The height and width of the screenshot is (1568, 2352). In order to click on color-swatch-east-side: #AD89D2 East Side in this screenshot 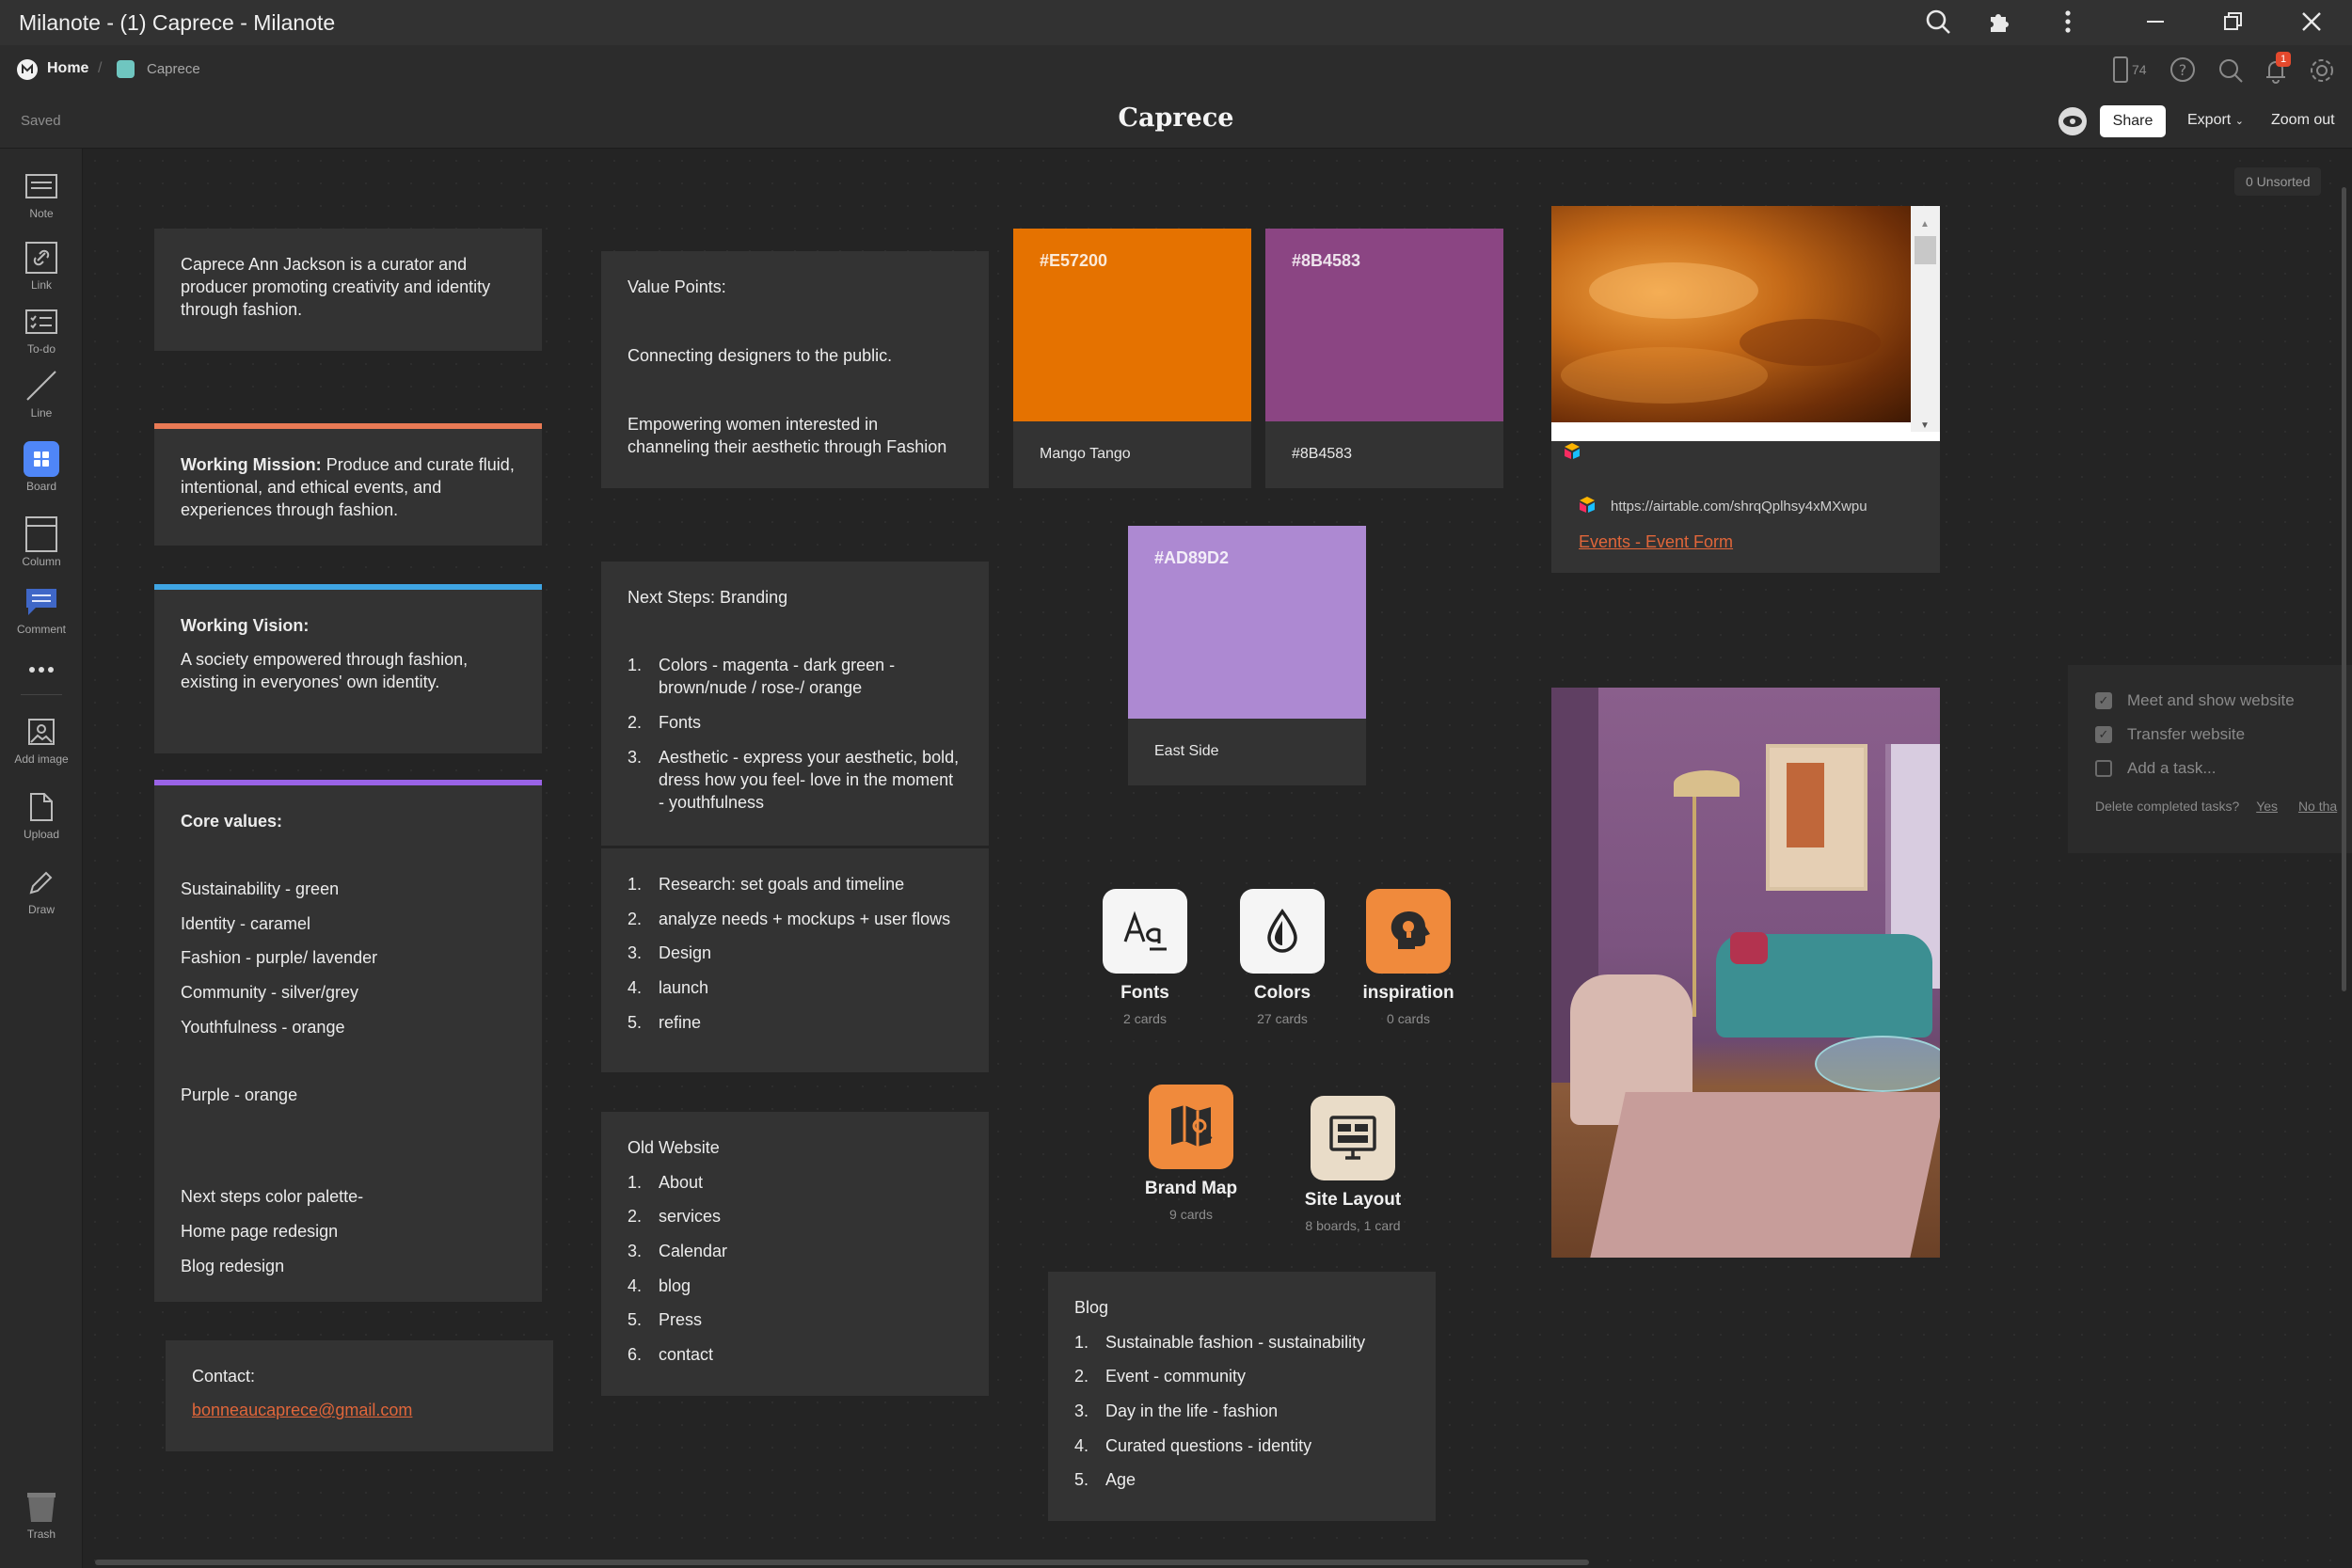, I will do `click(1247, 655)`.